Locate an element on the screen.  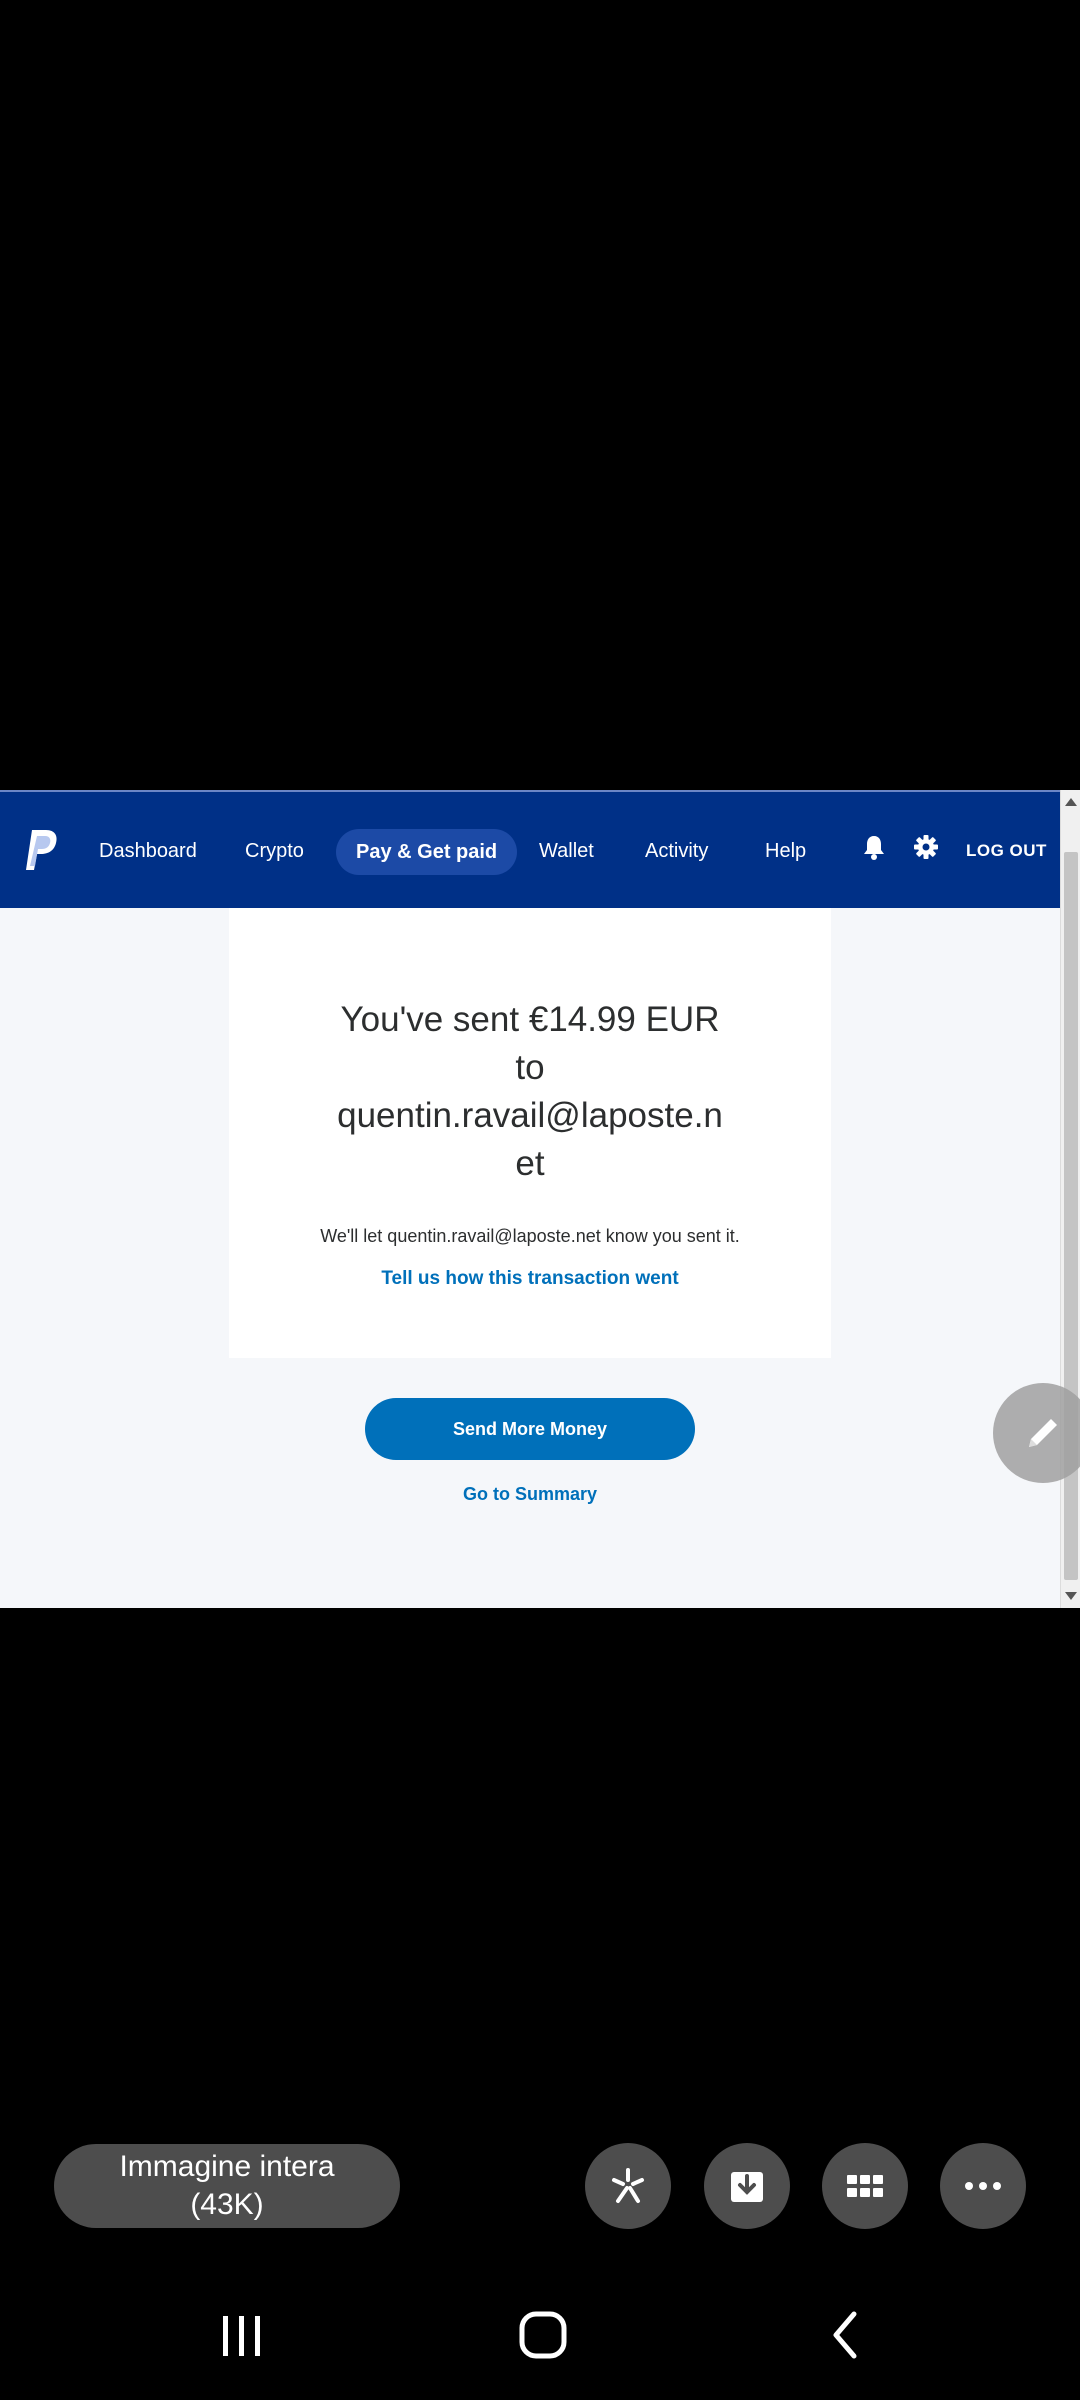
pill-title: Immagine intera is located at coordinates (227, 2166).